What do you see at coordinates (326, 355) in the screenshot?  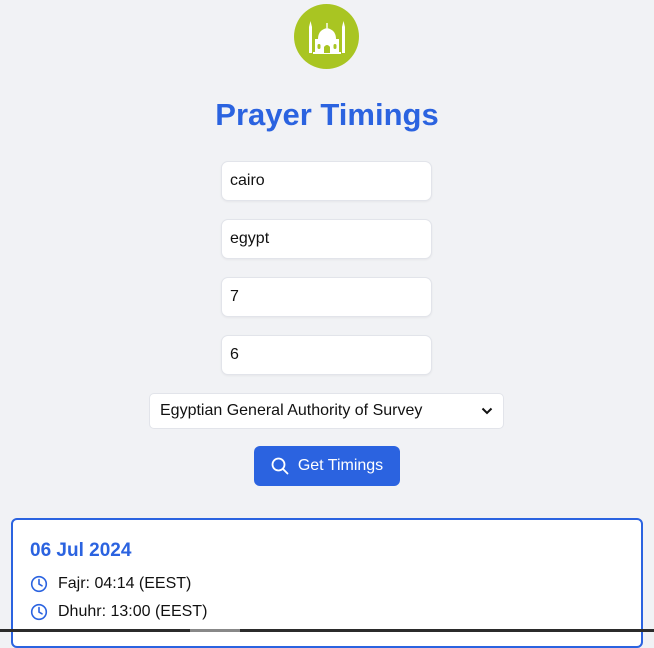 I see `day-input` at bounding box center [326, 355].